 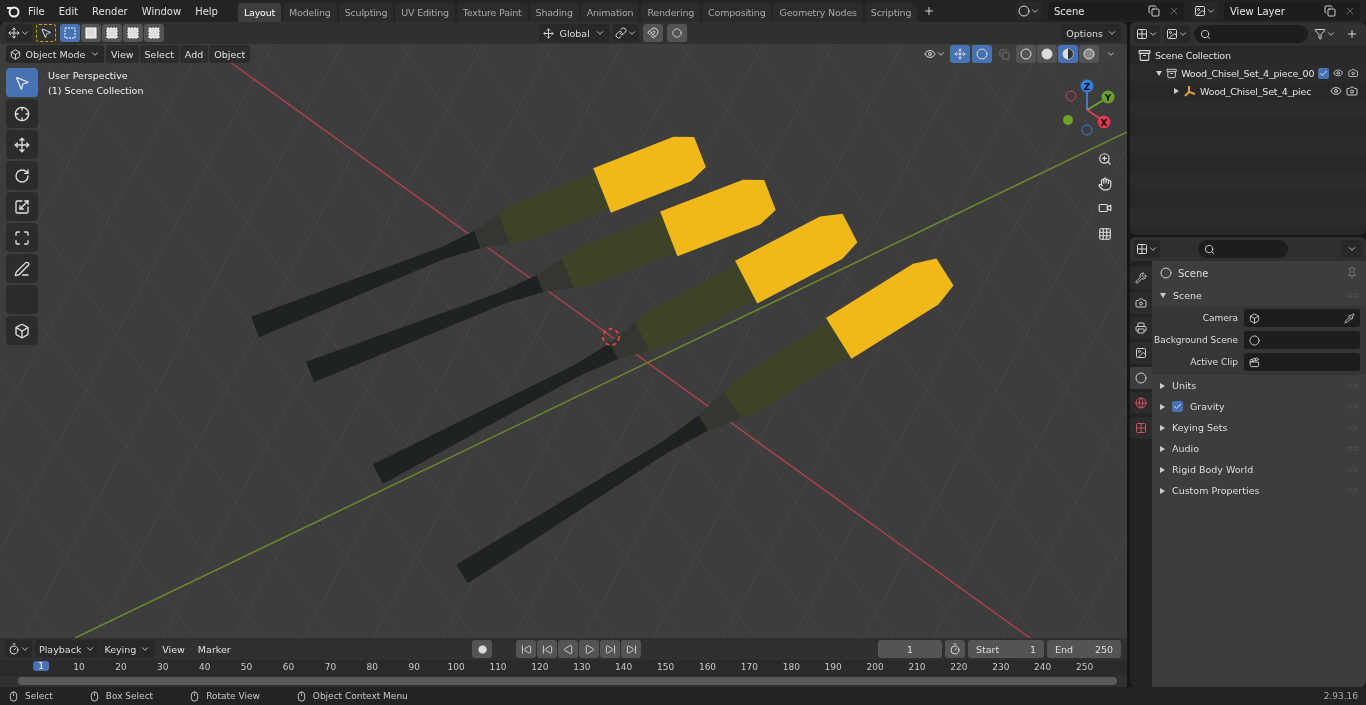 I want to click on timeline-menu: Marker, so click(x=214, y=649).